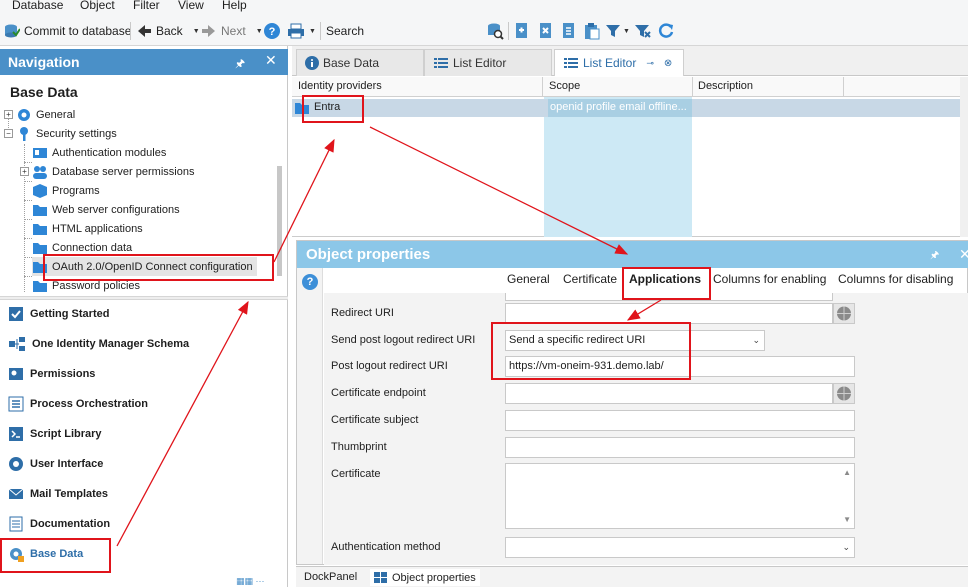 The image size is (968, 587). I want to click on nav-category-permissions: Permissions, so click(51, 374).